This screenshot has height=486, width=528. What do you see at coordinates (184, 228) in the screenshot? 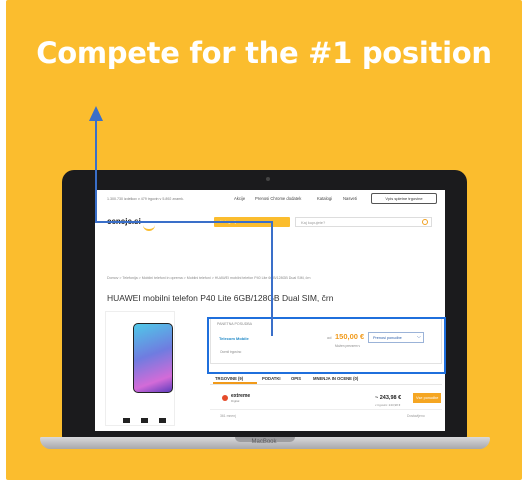
I see `arrow-line` at bounding box center [184, 228].